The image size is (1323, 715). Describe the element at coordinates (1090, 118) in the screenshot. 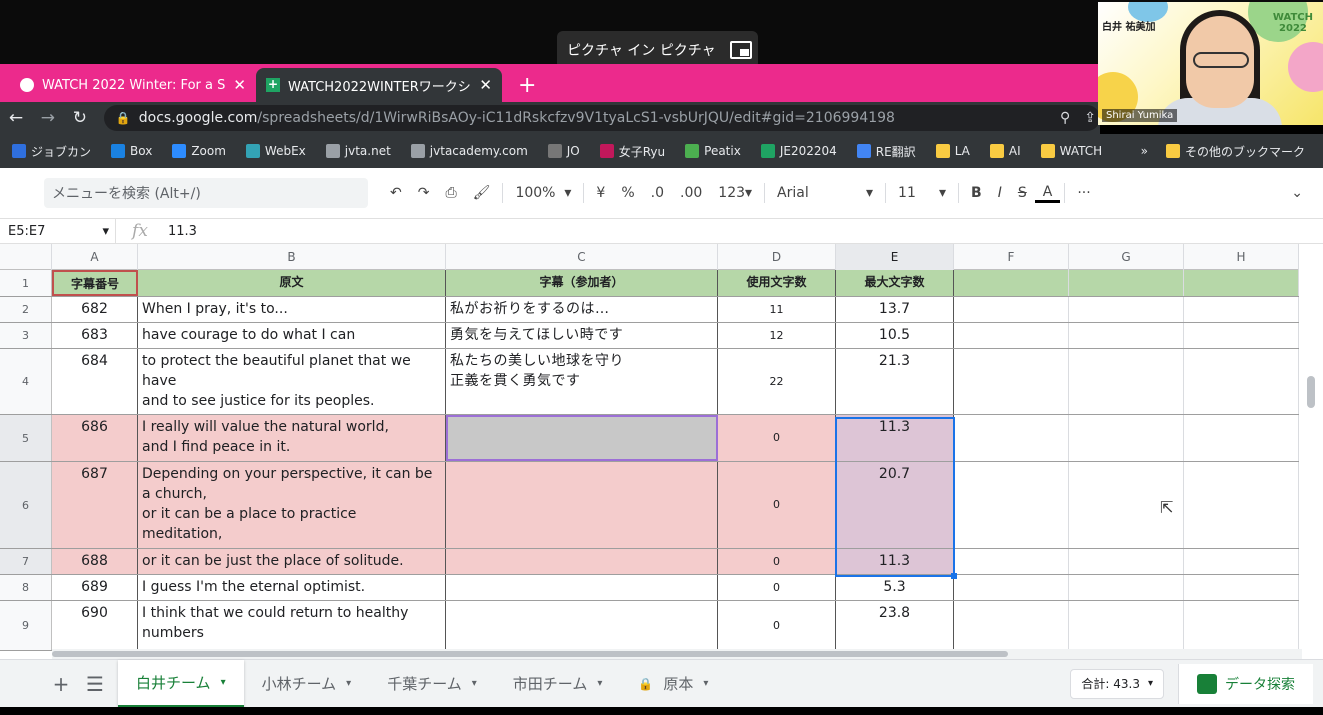

I see `share-icon: ⇪` at that location.